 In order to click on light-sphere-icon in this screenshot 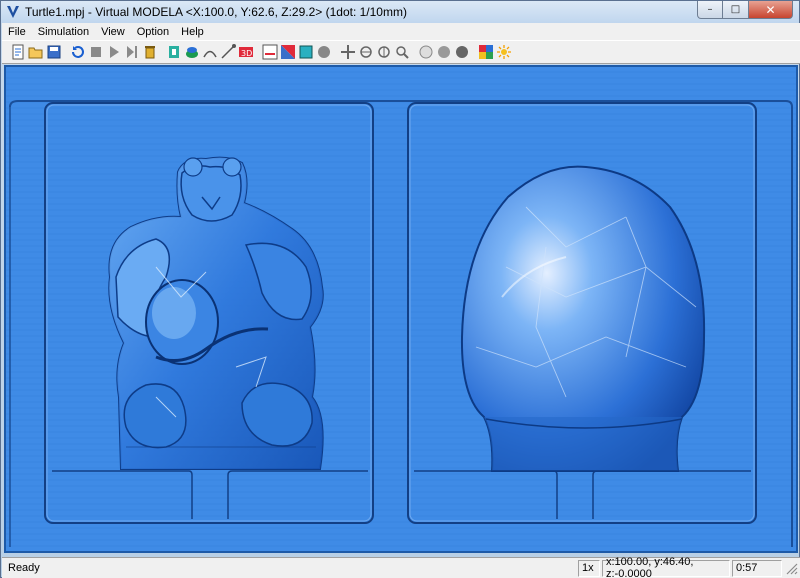, I will do `click(426, 52)`.